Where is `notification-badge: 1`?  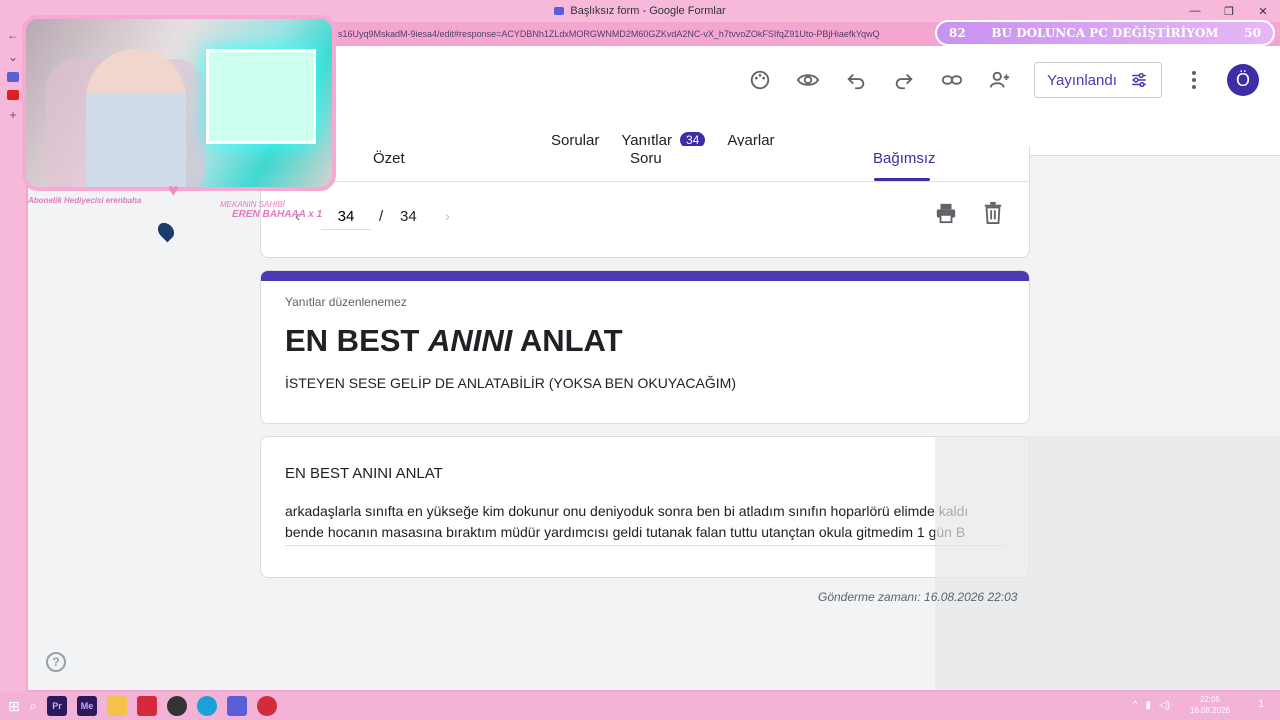
notification-badge: 1 is located at coordinates (1261, 704).